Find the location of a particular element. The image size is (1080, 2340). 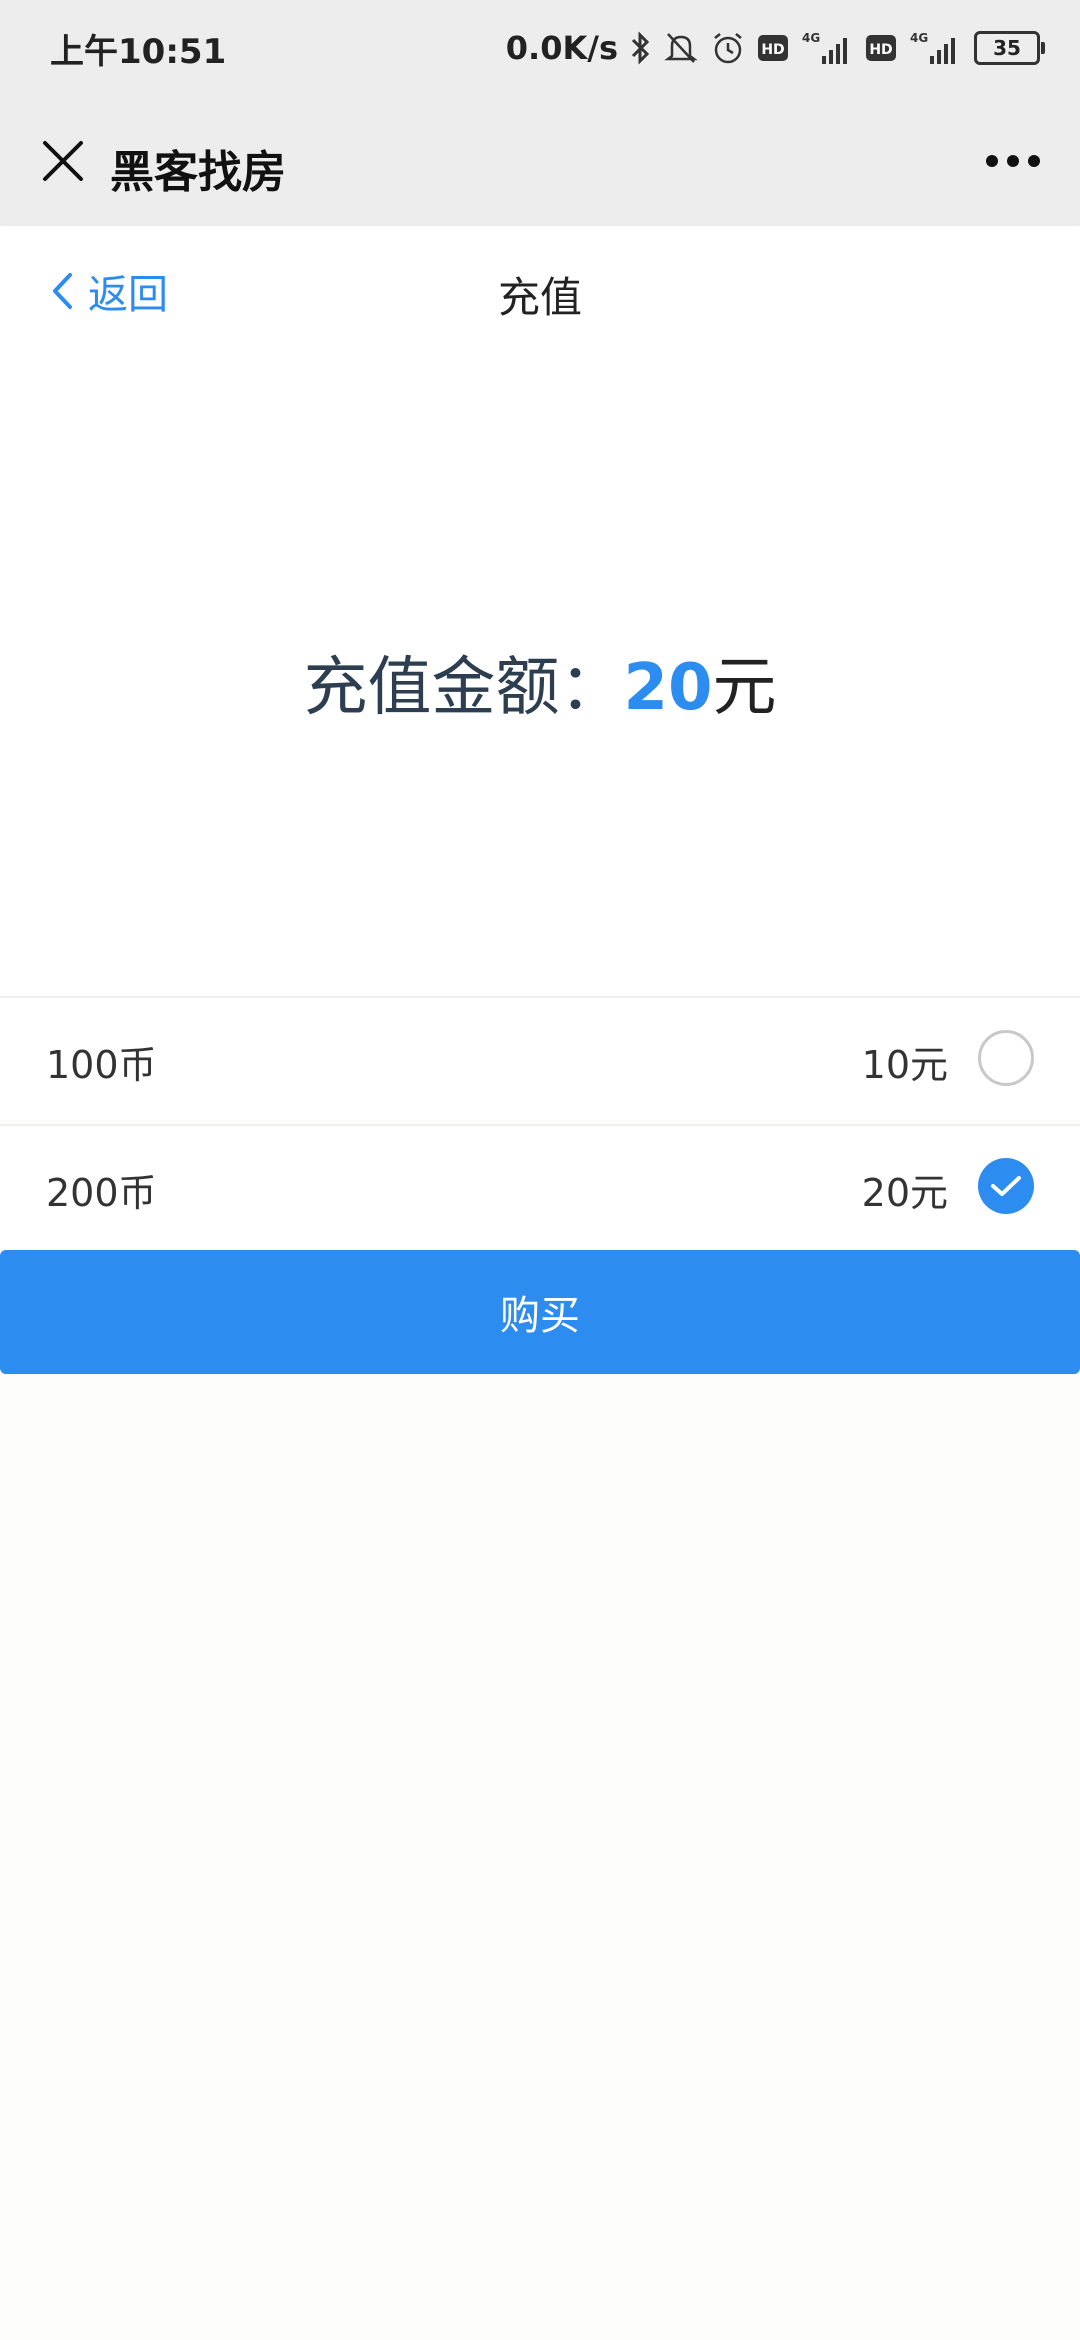

network-speed: 0.0K/s is located at coordinates (561, 48).